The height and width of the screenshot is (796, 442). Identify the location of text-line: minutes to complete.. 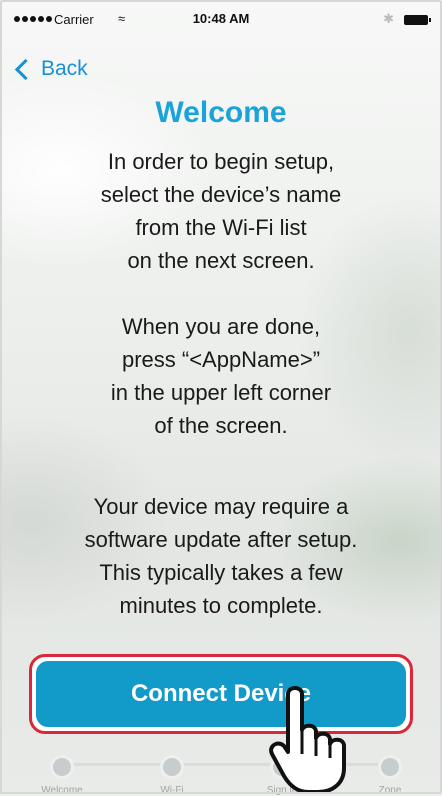
(221, 605).